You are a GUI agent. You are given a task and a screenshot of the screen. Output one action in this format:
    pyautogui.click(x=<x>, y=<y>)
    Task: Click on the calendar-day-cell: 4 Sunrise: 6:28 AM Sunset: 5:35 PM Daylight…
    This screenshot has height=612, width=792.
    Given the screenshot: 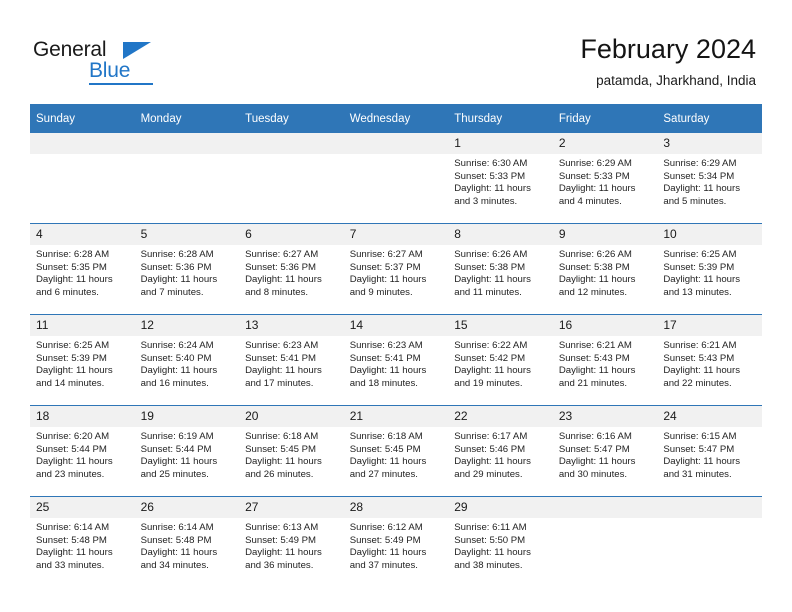 What is the action you would take?
    pyautogui.click(x=82, y=269)
    